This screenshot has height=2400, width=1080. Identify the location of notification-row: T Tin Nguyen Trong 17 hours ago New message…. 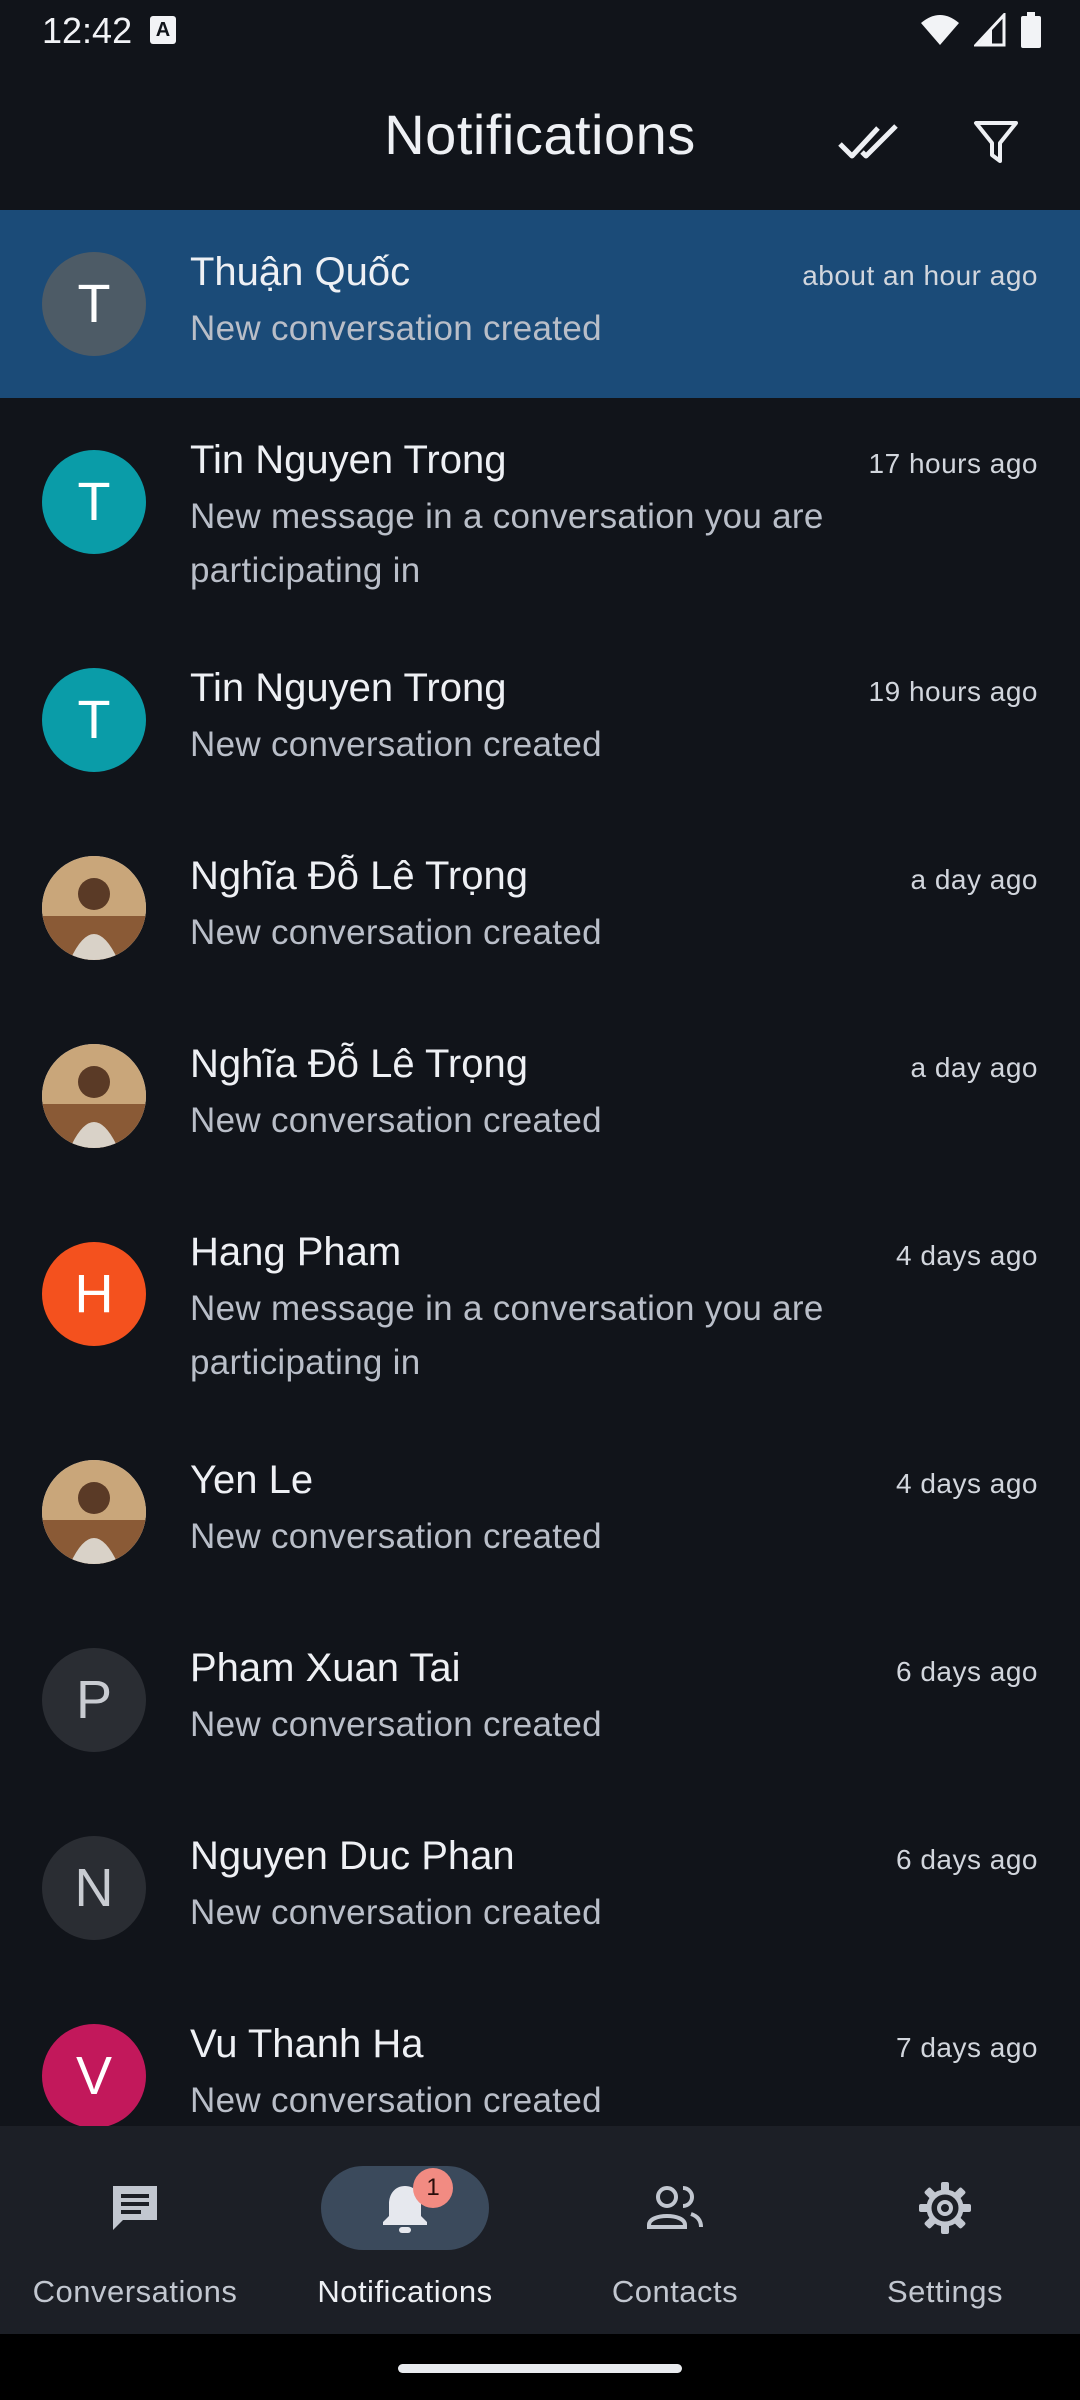
(540, 512).